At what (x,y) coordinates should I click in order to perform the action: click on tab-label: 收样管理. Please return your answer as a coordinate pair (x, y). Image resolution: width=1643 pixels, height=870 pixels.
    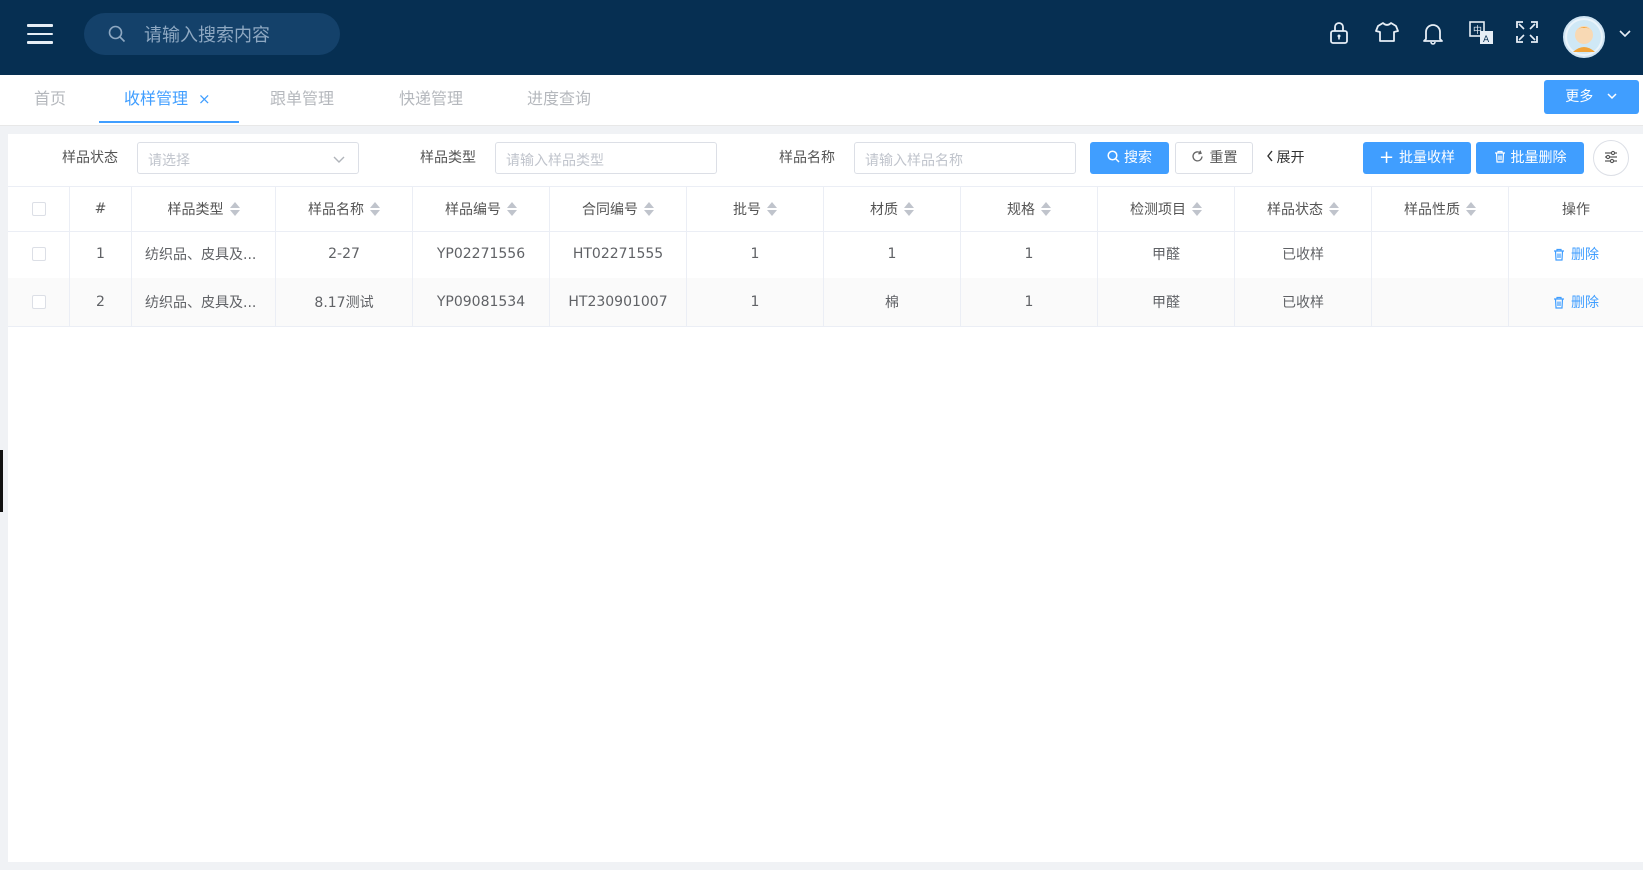
    Looking at the image, I should click on (156, 98).